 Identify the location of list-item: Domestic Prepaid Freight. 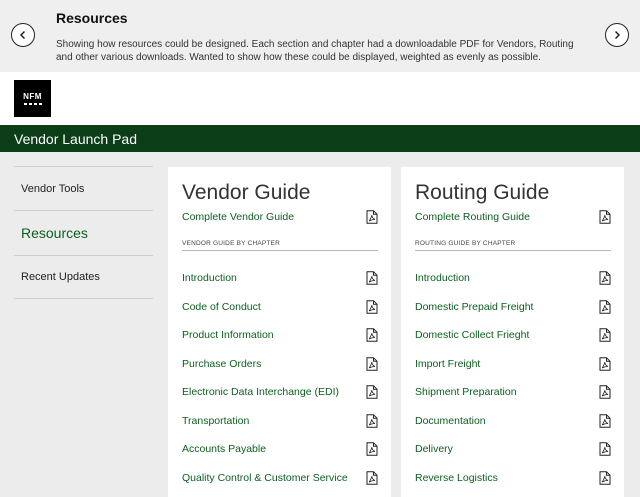
(513, 307).